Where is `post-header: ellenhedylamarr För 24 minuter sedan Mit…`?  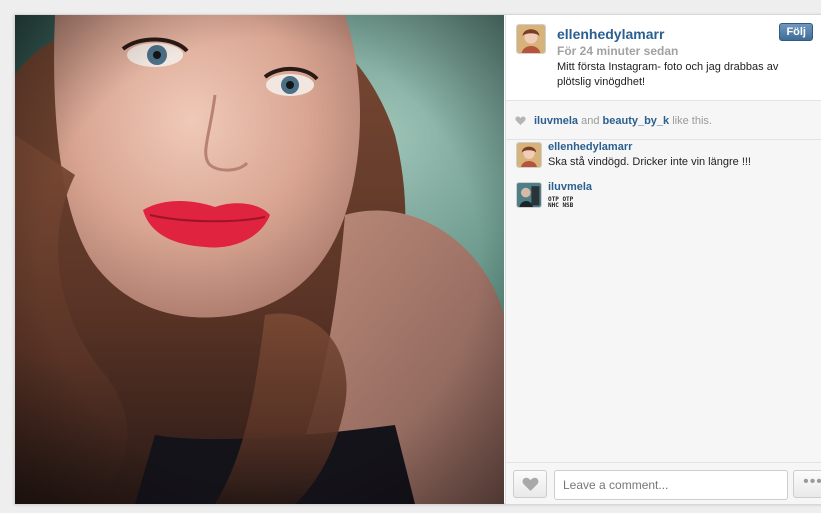
post-header: ellenhedylamarr För 24 minuter sedan Mit… is located at coordinates (663, 58).